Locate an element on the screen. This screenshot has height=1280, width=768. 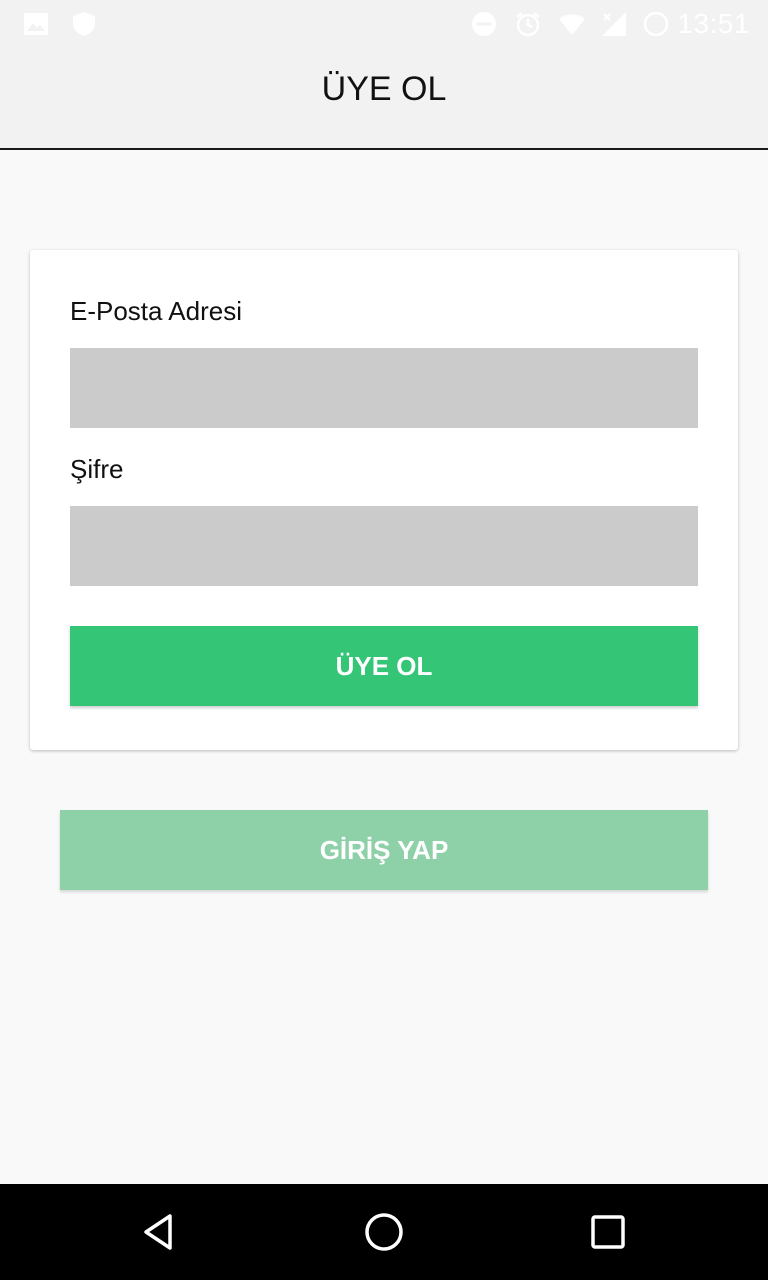
navigation-bar is located at coordinates (384, 1232).